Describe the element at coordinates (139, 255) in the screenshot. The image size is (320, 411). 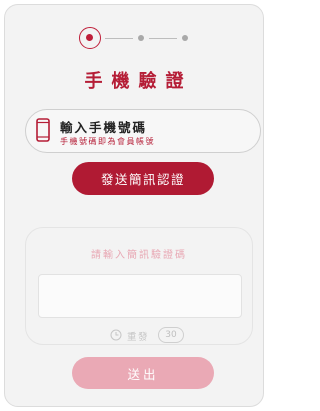
I see `verification-prompt: 請輸入簡訊驗證碼` at that location.